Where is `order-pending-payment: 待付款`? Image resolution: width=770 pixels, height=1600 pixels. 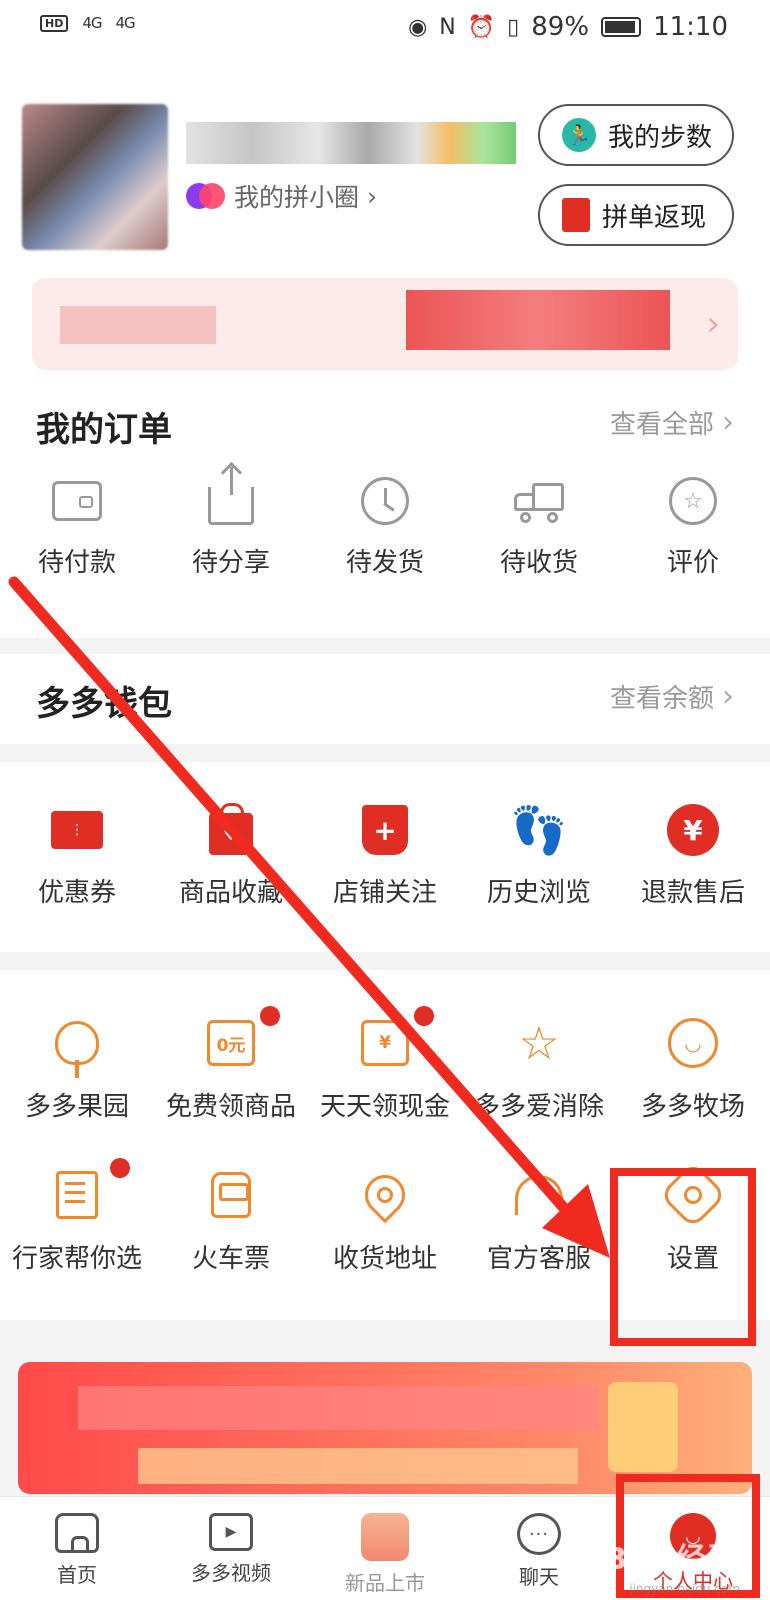 order-pending-payment: 待付款 is located at coordinates (77, 526).